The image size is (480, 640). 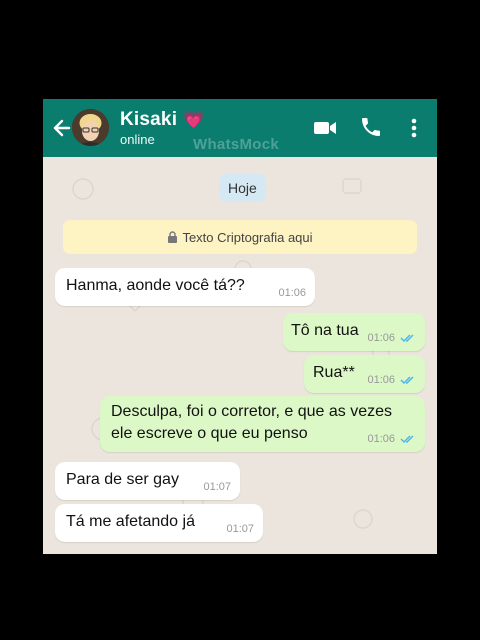 I want to click on message-text: Tô na tua, so click(x=325, y=330).